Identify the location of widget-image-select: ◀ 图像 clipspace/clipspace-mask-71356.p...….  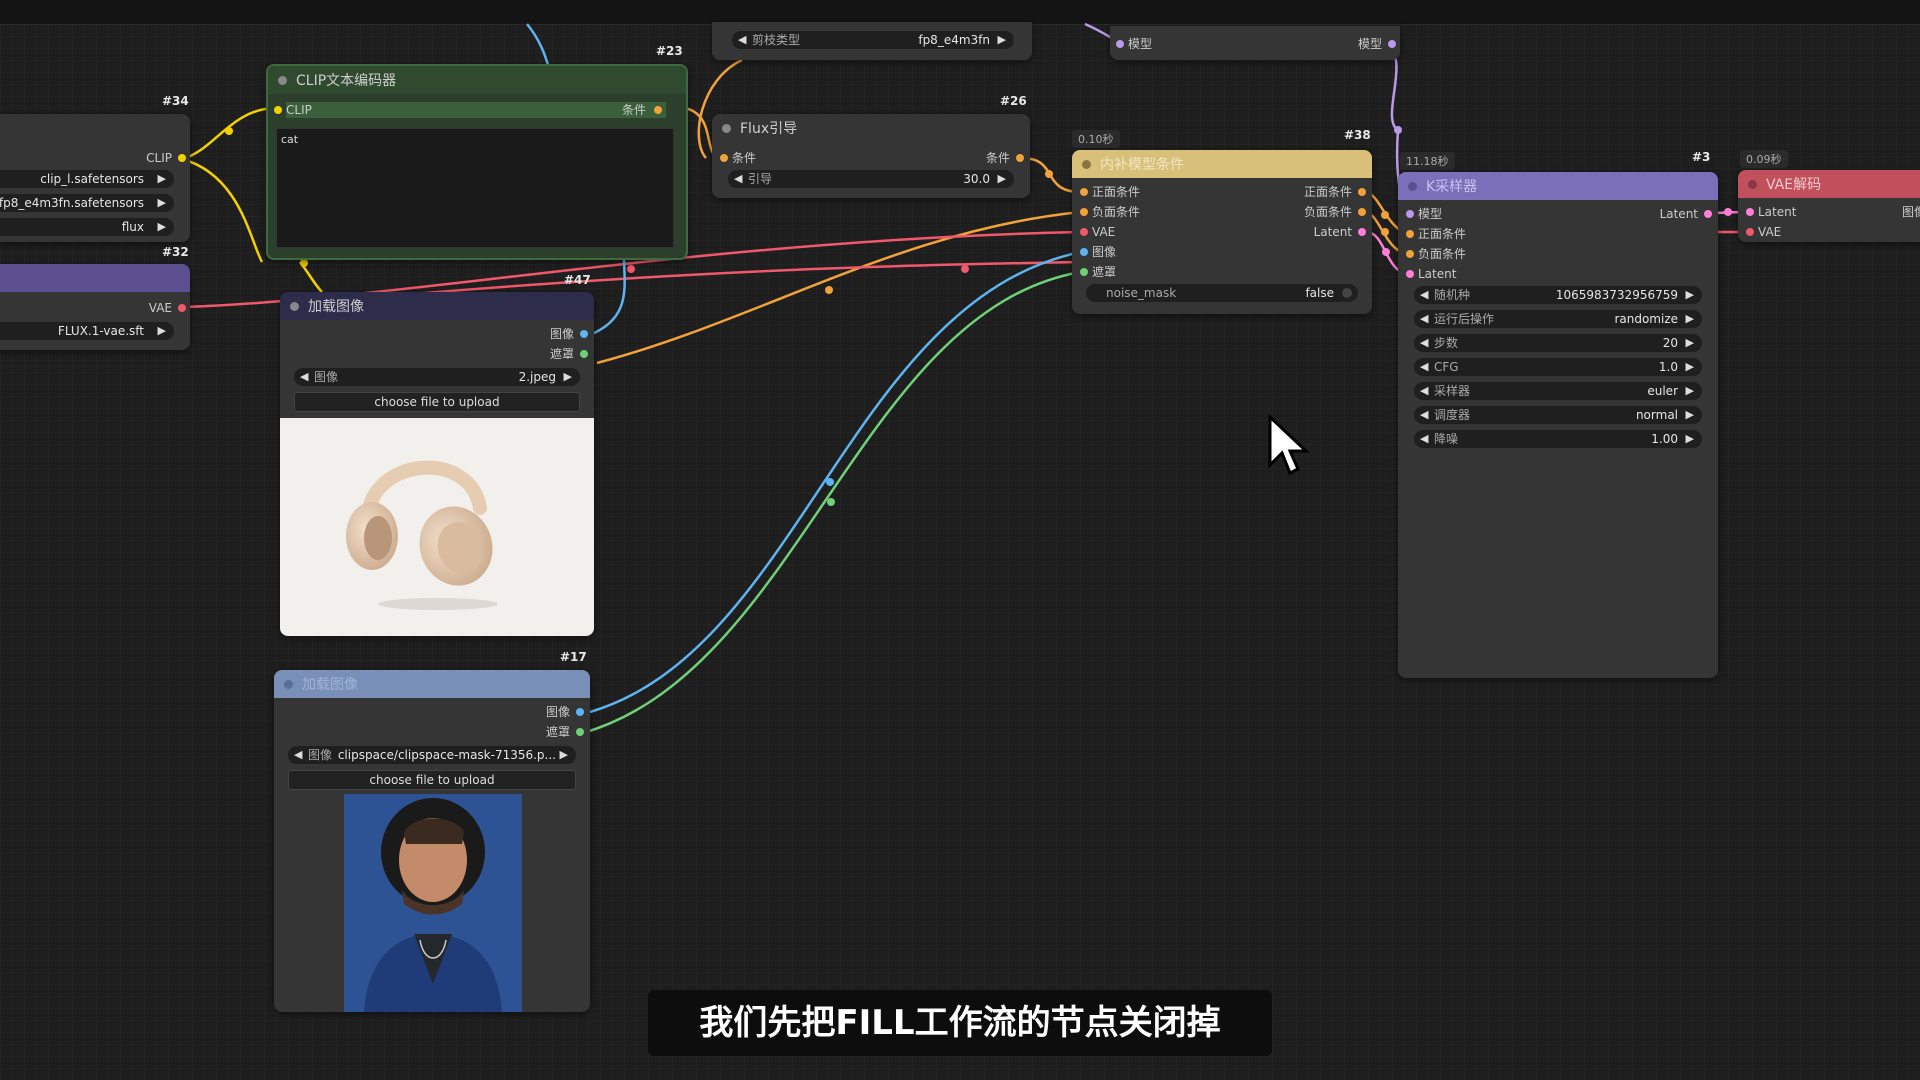
(432, 755).